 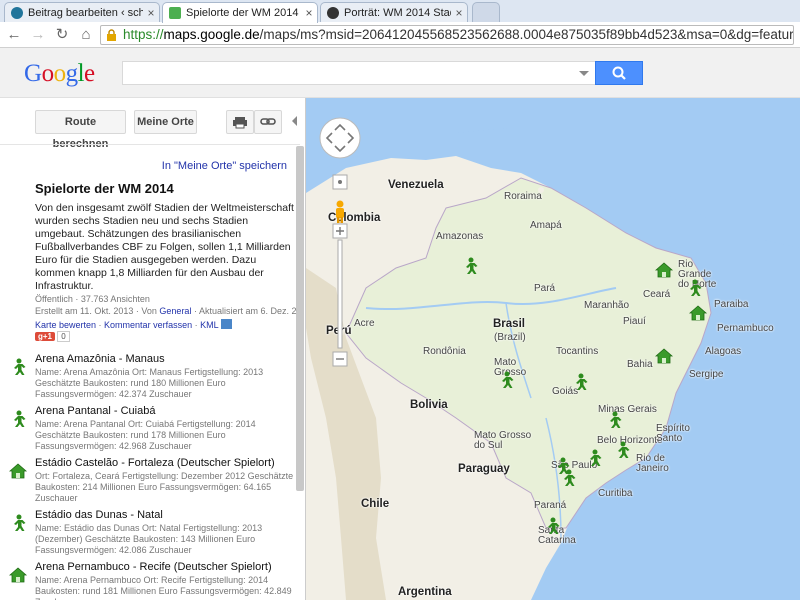 What do you see at coordinates (209, 325) in the screenshot?
I see `kml-link: KML` at bounding box center [209, 325].